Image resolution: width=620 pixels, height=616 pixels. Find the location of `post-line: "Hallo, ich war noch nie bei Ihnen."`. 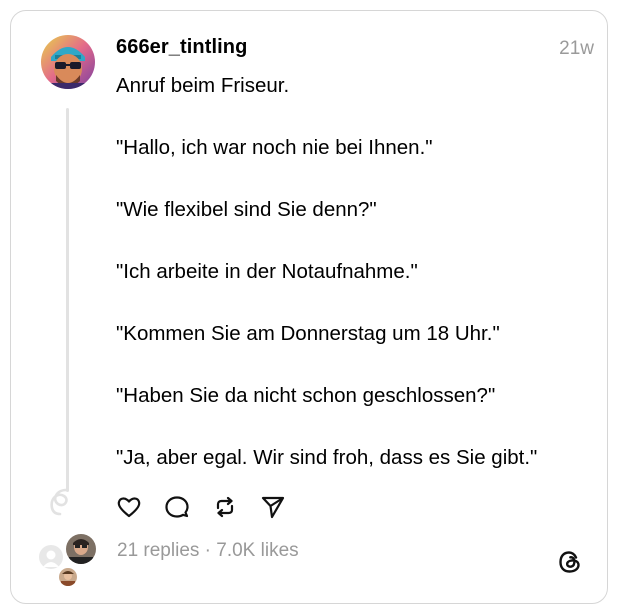

post-line: "Hallo, ich war noch nie bei Ihnen." is located at coordinates (274, 147).